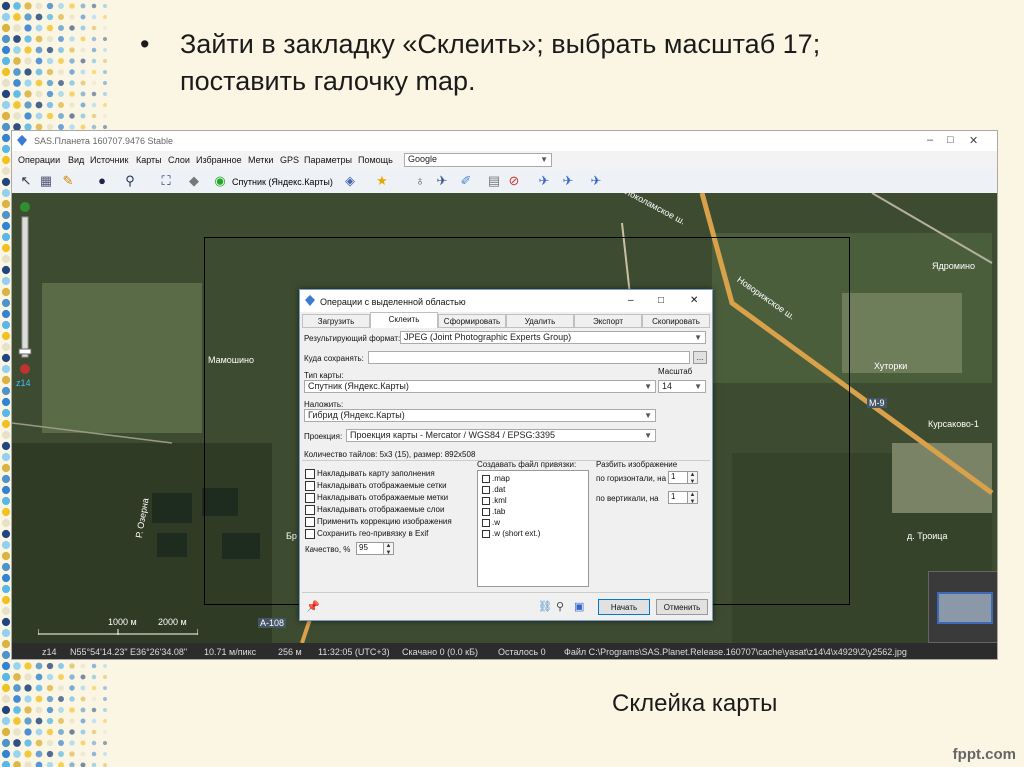 The width and height of the screenshot is (1024, 767). What do you see at coordinates (676, 321) in the screenshot?
I see `tab-copy: Скопировать` at bounding box center [676, 321].